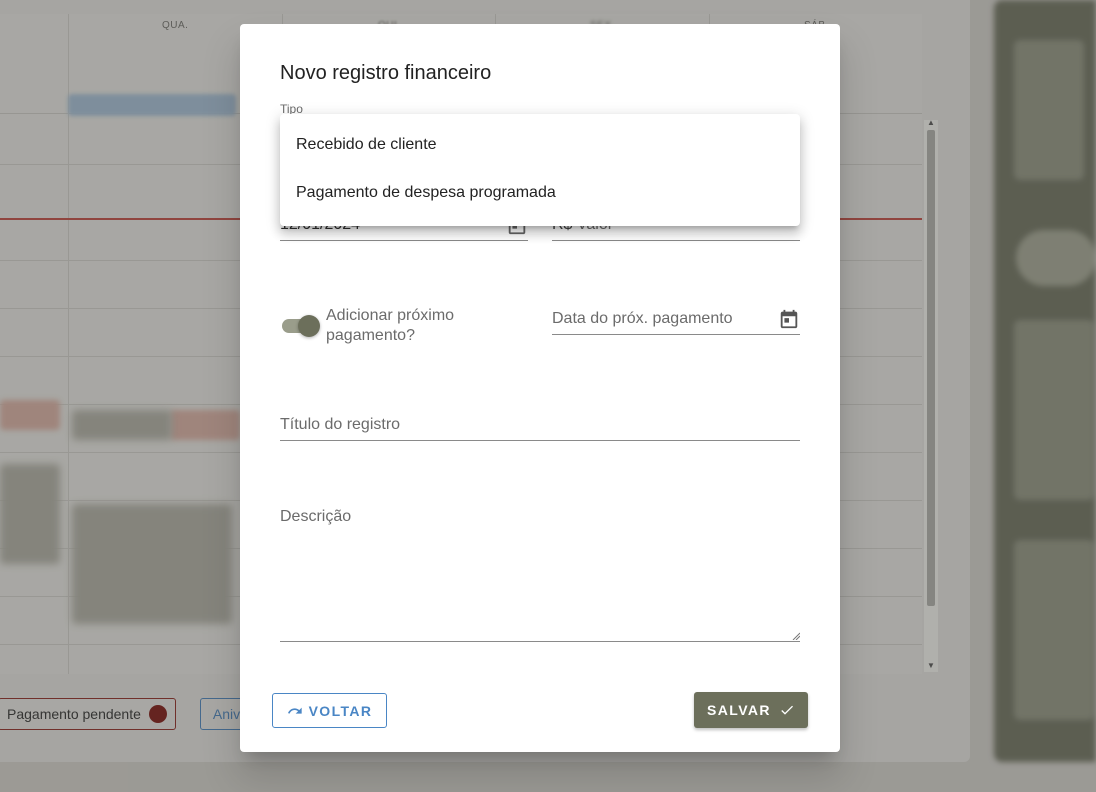 Image resolution: width=1096 pixels, height=792 pixels. Describe the element at coordinates (316, 516) in the screenshot. I see `description-placeholder: Descrição` at that location.